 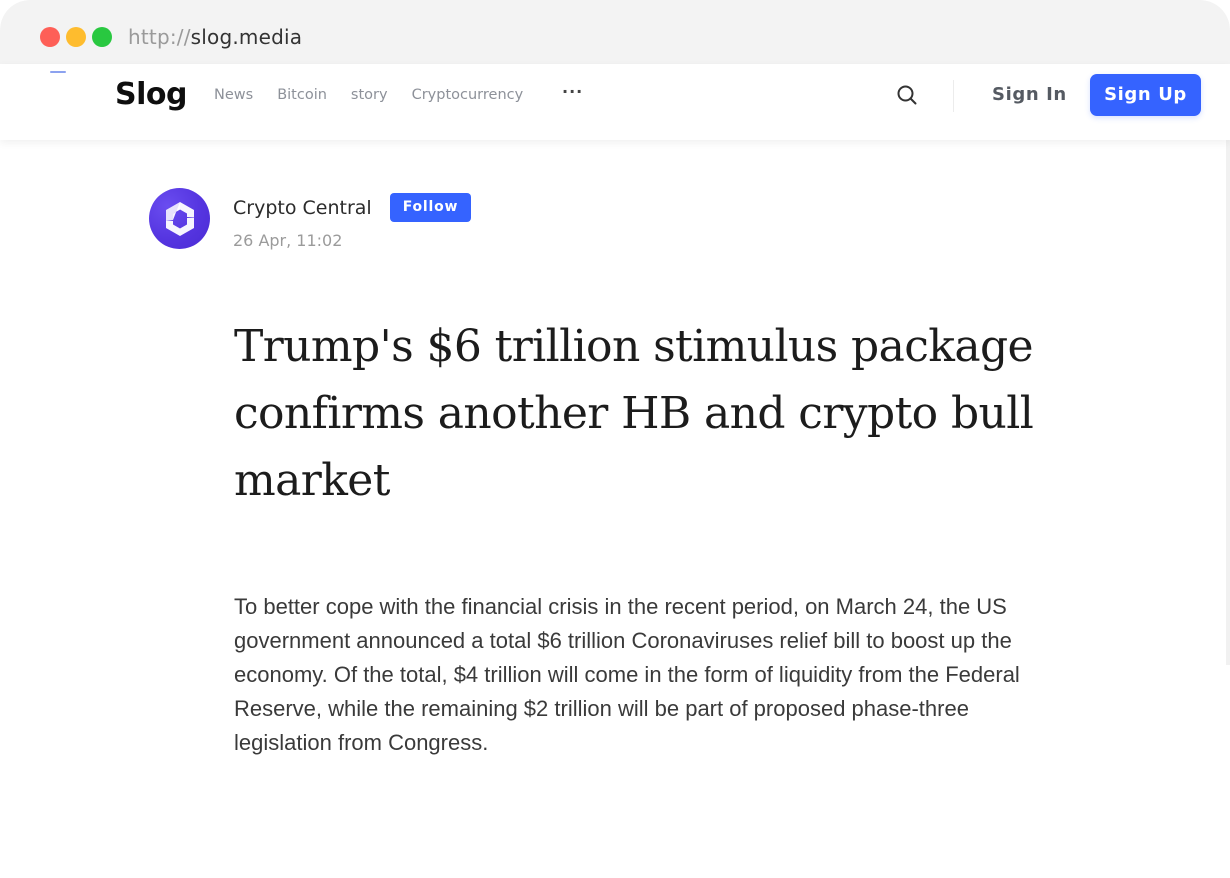 What do you see at coordinates (430, 207) in the screenshot?
I see `follow-button: Follow` at bounding box center [430, 207].